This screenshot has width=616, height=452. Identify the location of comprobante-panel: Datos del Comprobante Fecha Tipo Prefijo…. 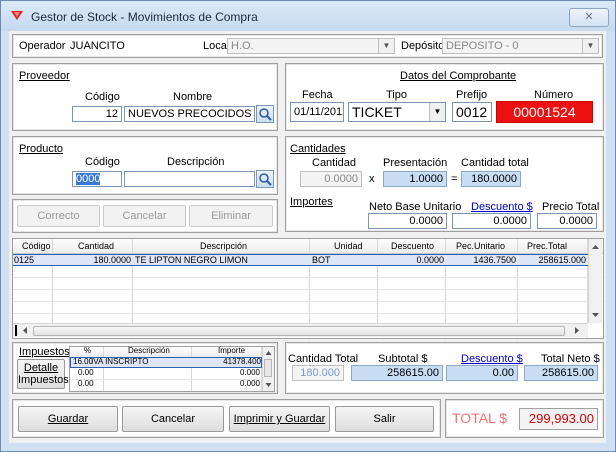
(444, 97).